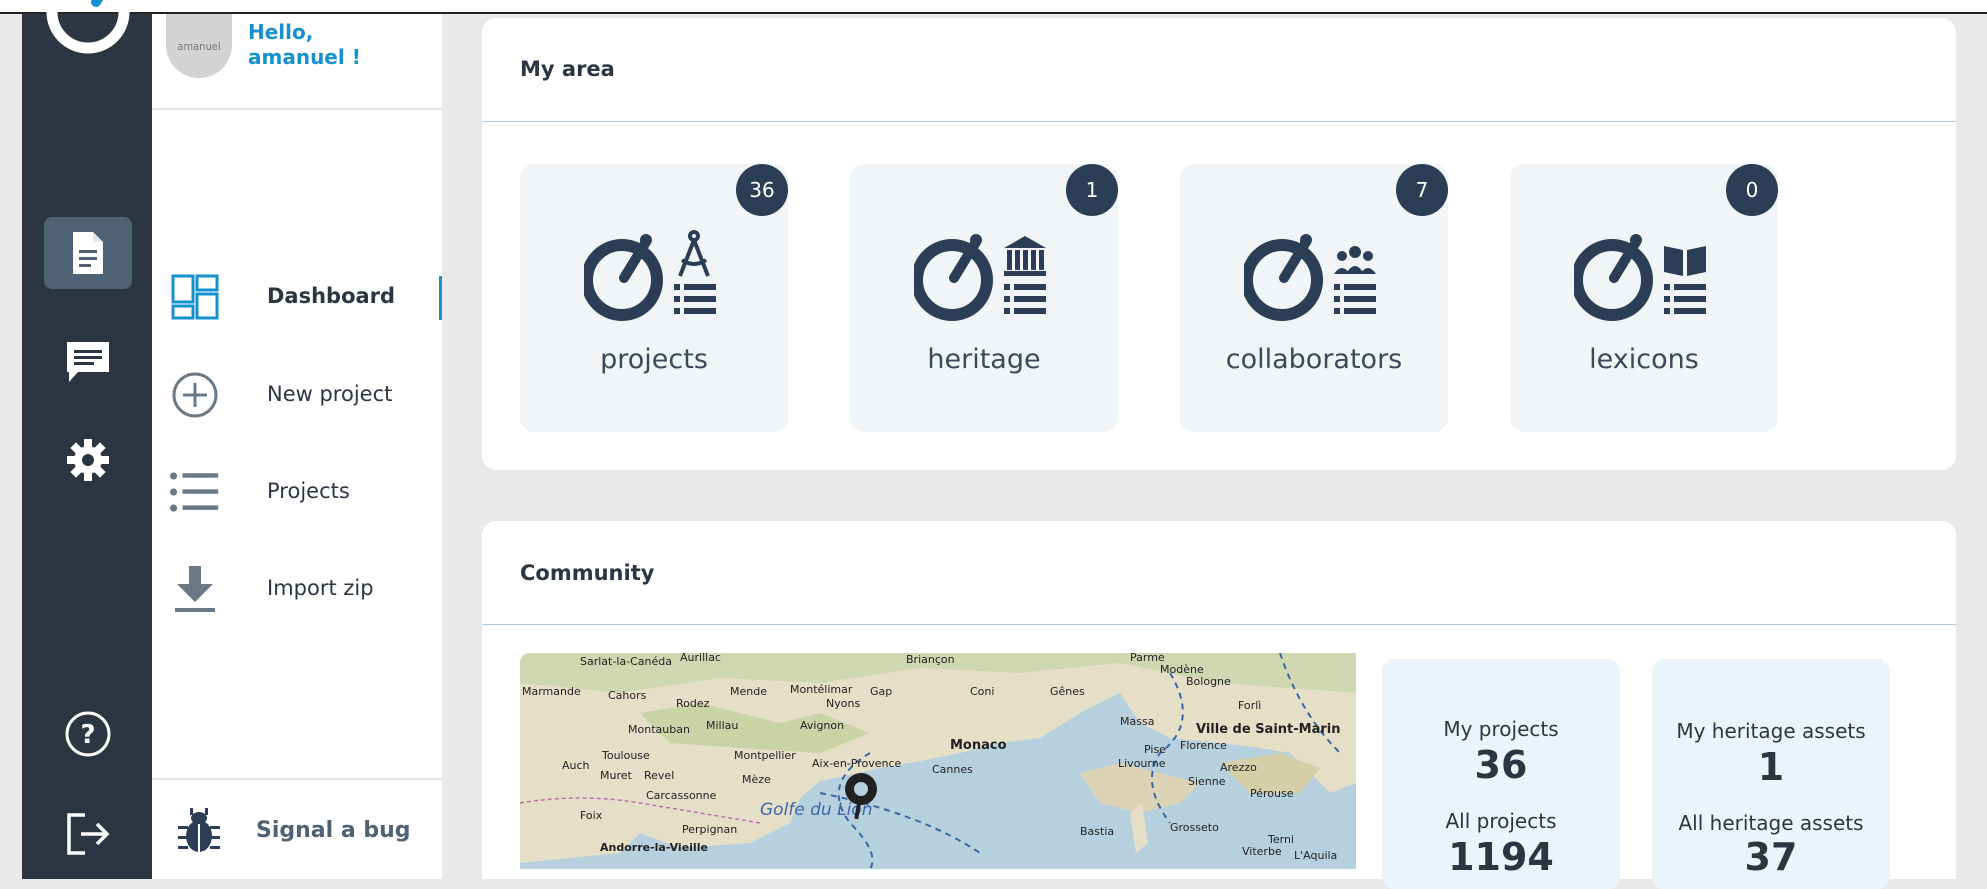 The height and width of the screenshot is (889, 1987). Describe the element at coordinates (654, 359) in the screenshot. I see `tile-label: projects` at that location.